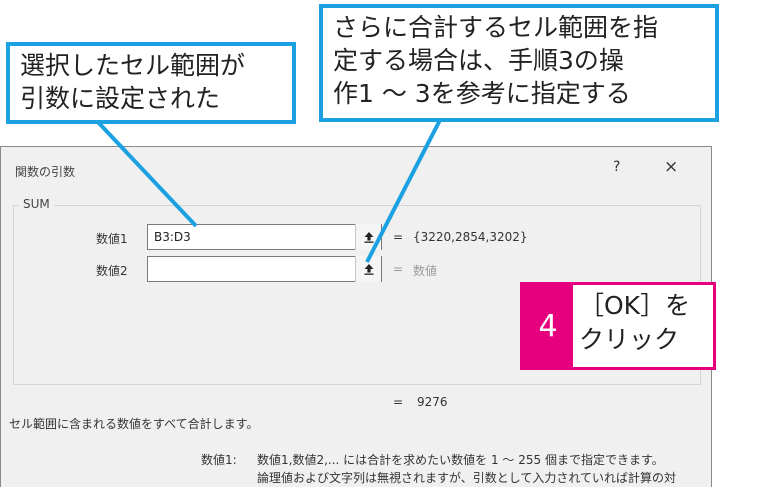  Describe the element at coordinates (219, 460) in the screenshot. I see `arg-help-label: 数値1:` at that location.